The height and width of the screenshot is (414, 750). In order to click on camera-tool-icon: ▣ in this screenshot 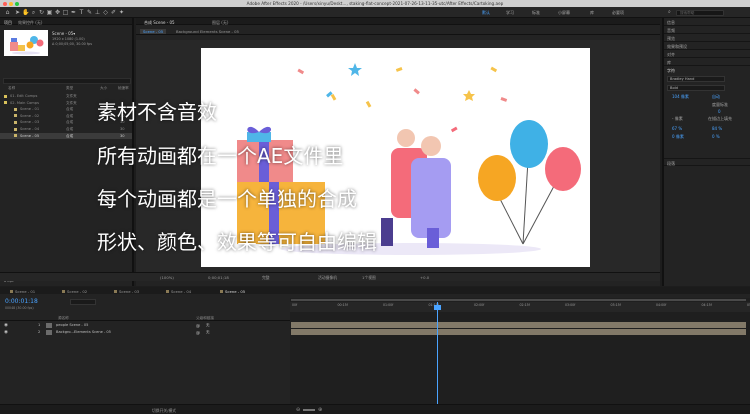, I will do `click(49, 12)`.